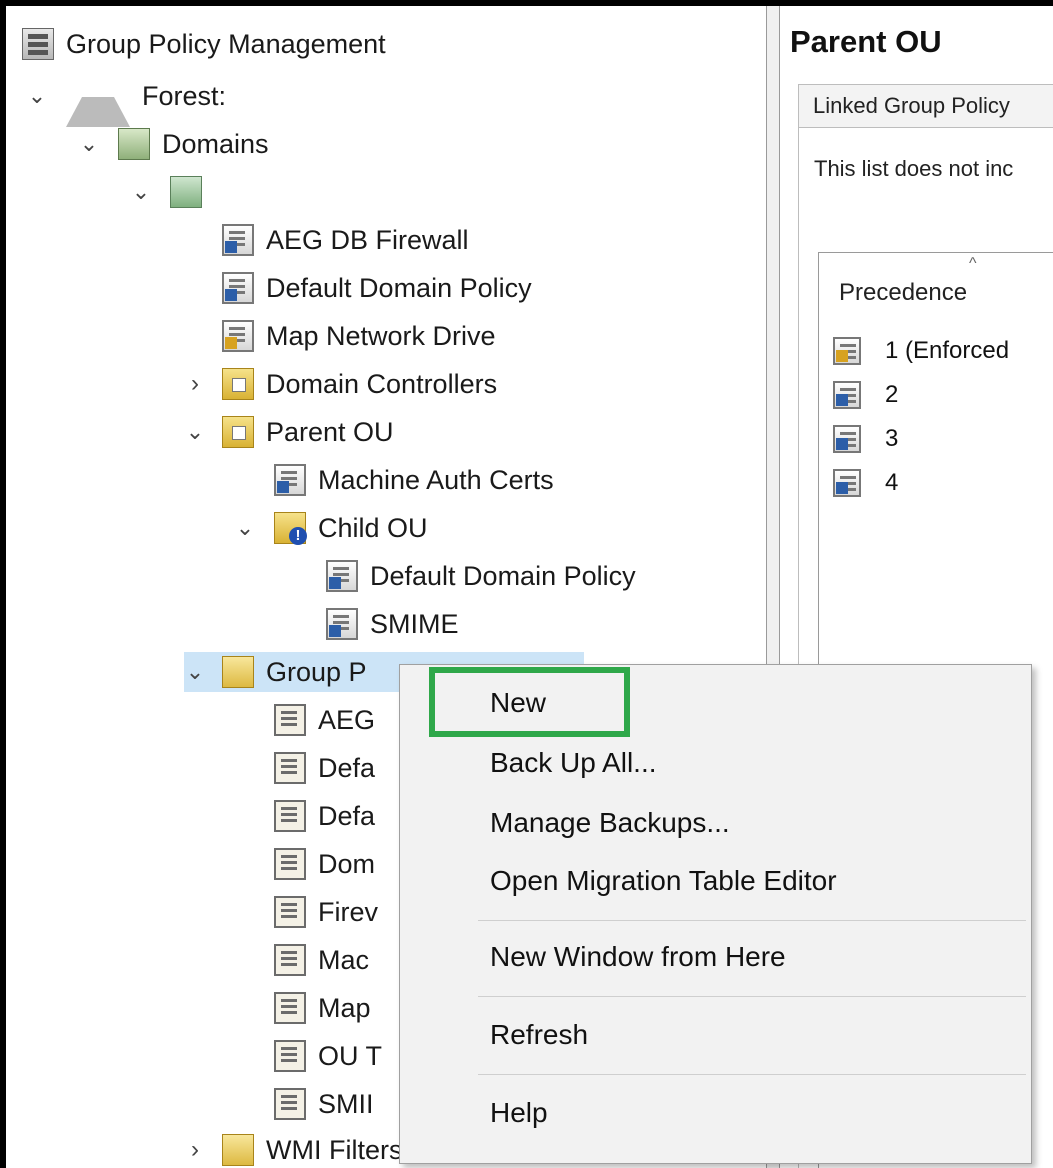 The image size is (1053, 1168). What do you see at coordinates (892, 438) in the screenshot?
I see `precedence-value: 3` at bounding box center [892, 438].